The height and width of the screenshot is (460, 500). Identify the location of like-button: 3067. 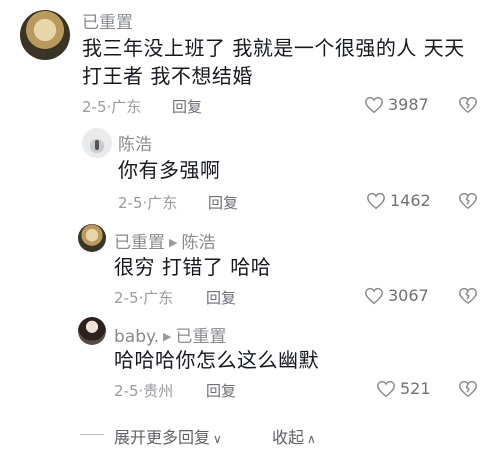
(396, 295).